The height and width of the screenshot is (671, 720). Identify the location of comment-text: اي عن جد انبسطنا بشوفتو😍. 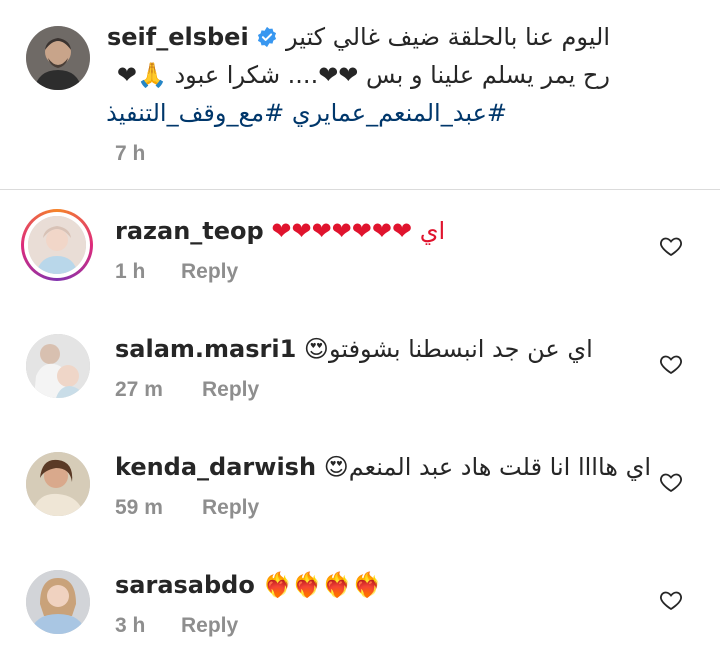
(448, 349).